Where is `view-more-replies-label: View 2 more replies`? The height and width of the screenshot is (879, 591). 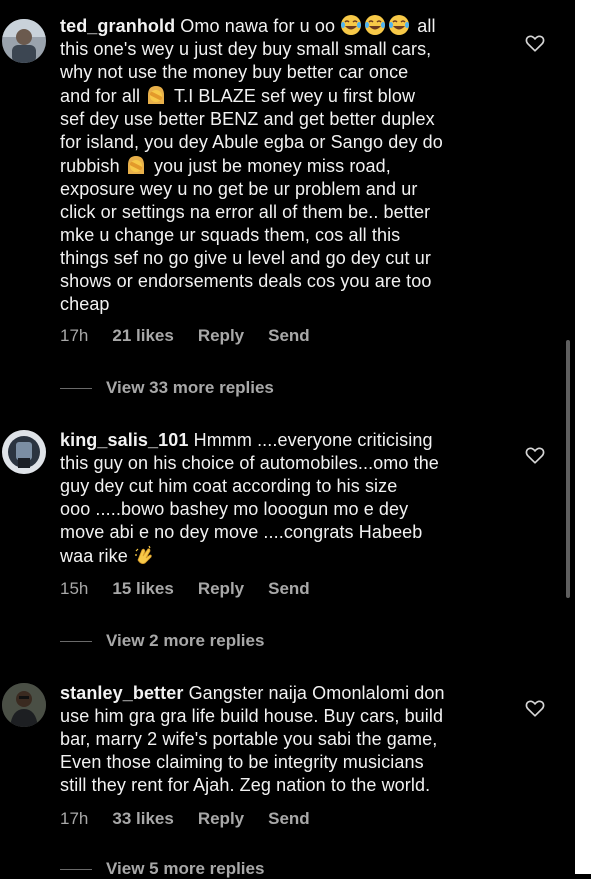 view-more-replies-label: View 2 more replies is located at coordinates (185, 640).